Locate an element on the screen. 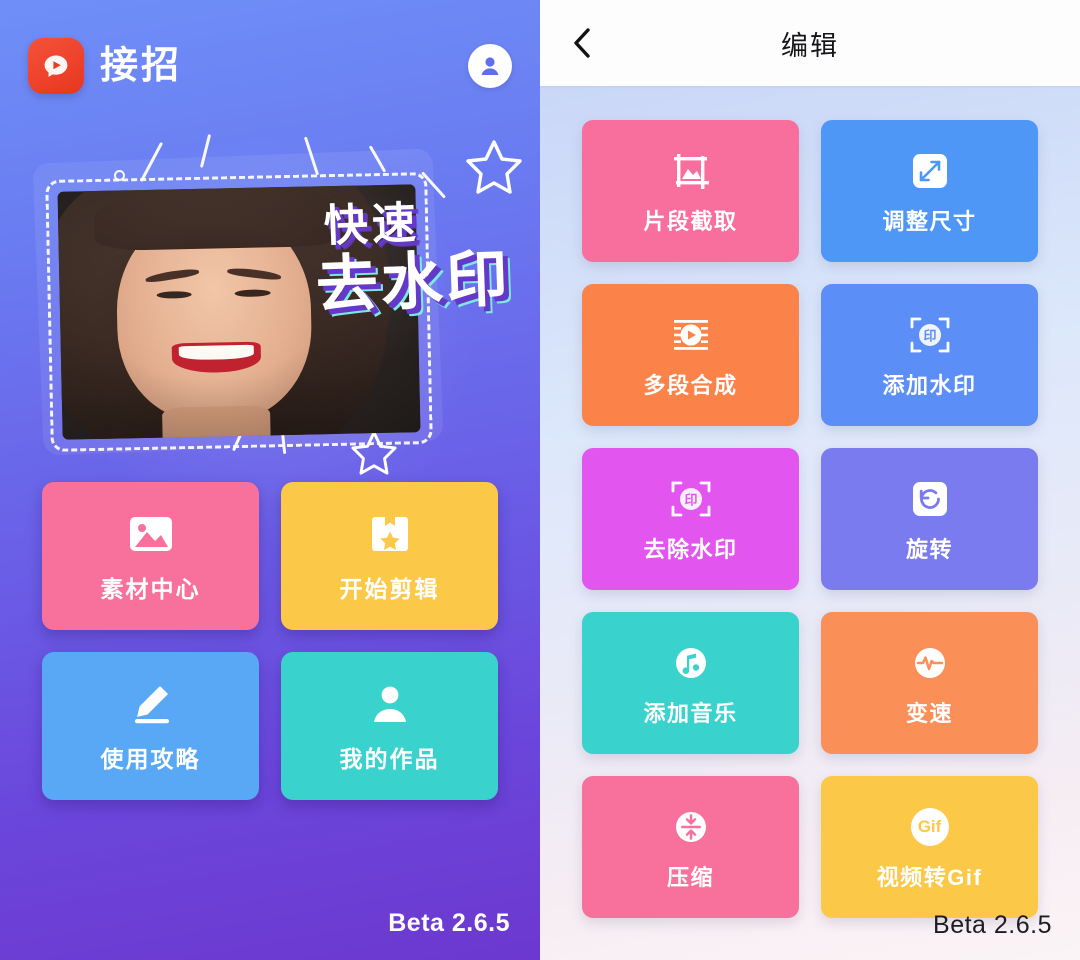  back-button is located at coordinates (582, 43).